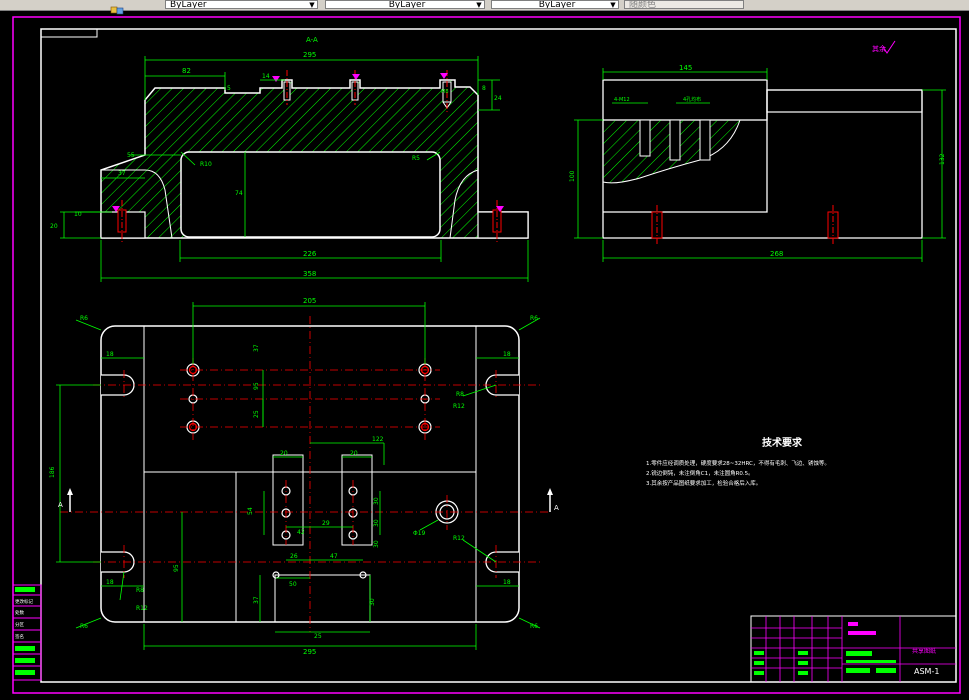 The image size is (969, 700). I want to click on dim-text: M8, so click(445, 92).